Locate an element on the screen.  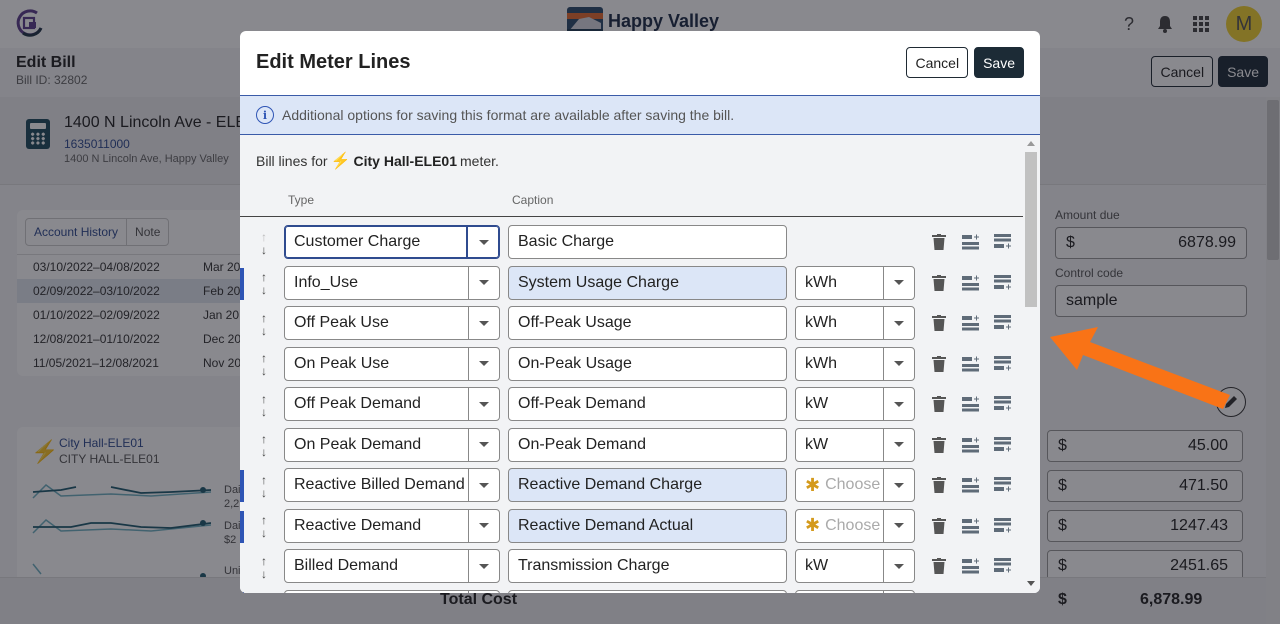
type-select: On Peak Use is located at coordinates (392, 363).